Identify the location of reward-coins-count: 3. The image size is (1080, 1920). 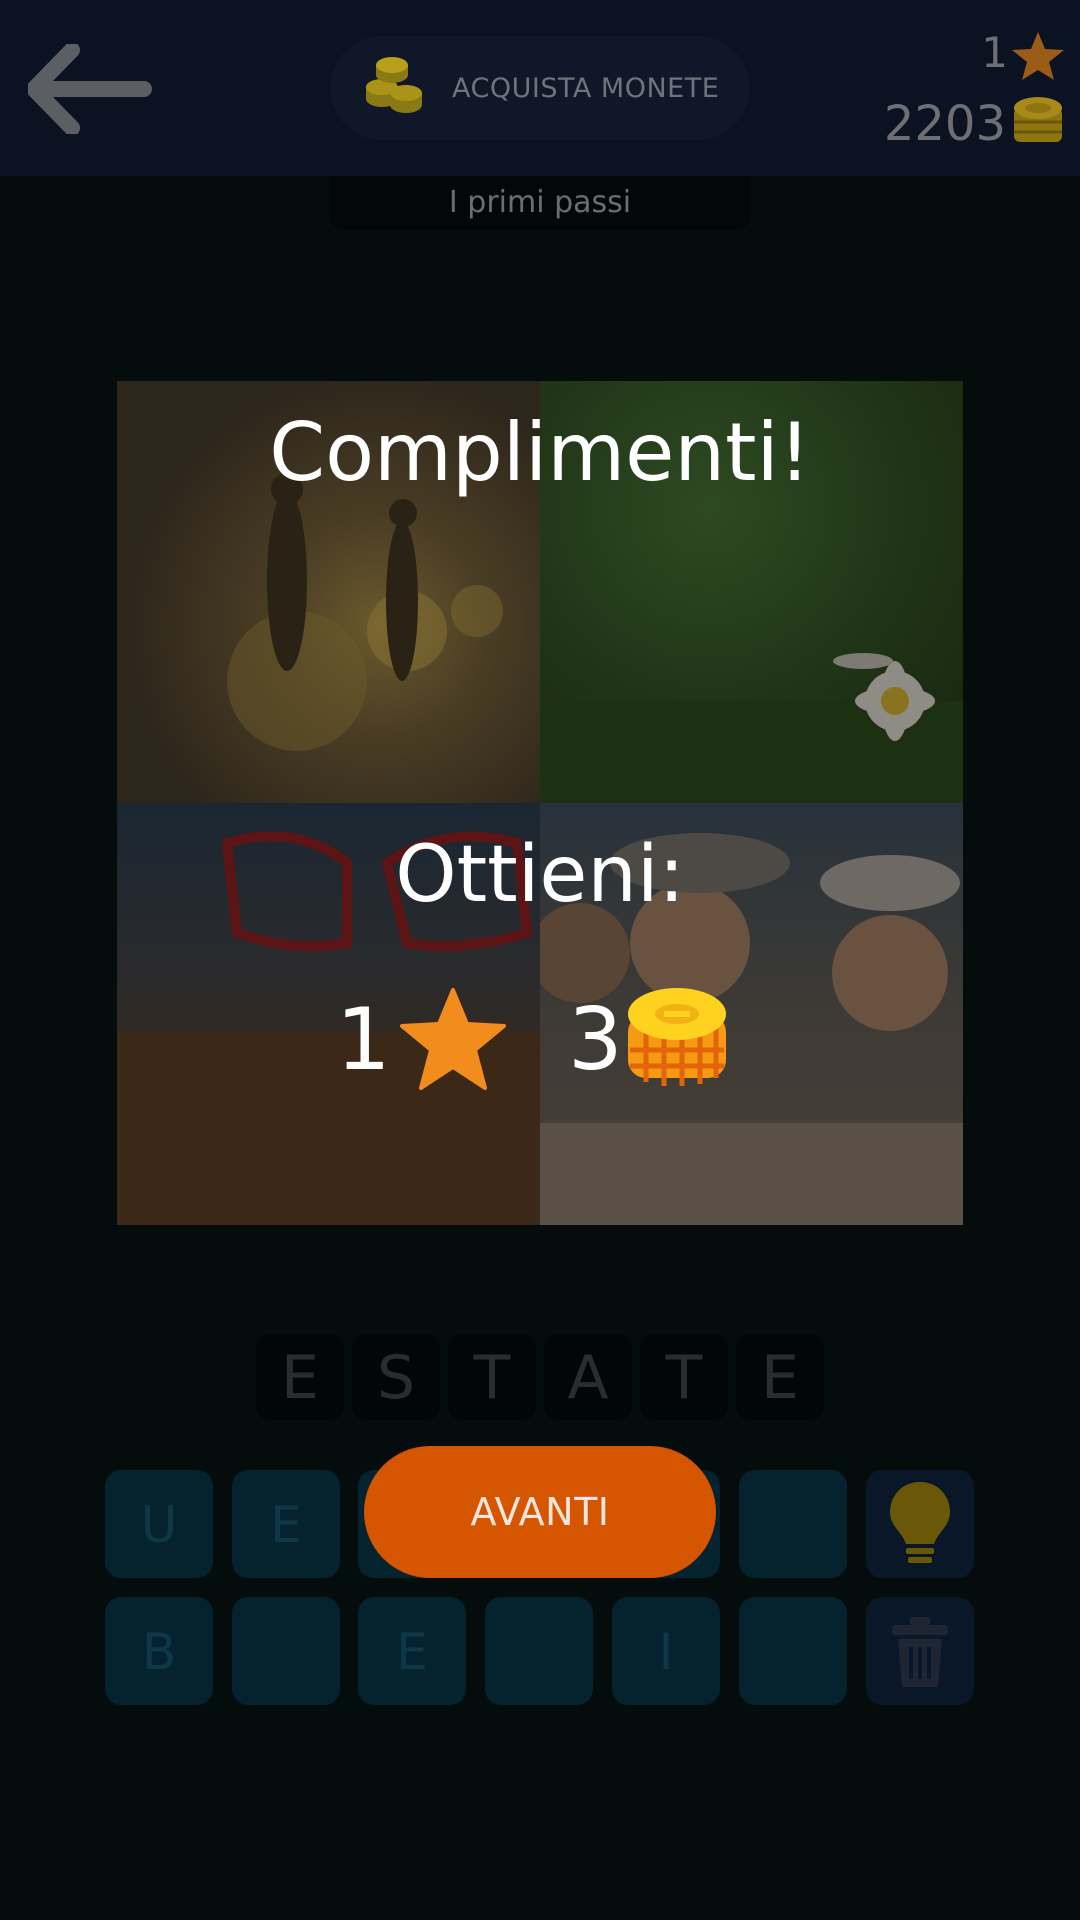
(595, 1040).